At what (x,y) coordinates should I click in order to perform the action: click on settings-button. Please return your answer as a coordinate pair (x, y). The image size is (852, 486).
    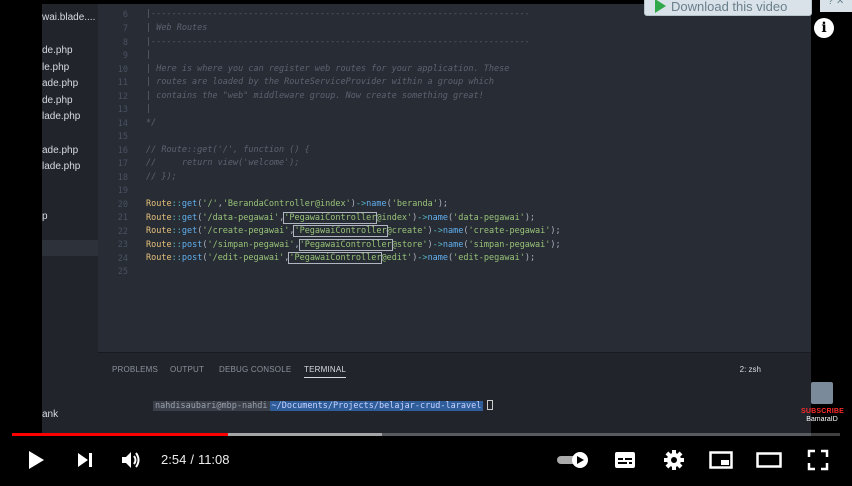
    Looking at the image, I should click on (674, 460).